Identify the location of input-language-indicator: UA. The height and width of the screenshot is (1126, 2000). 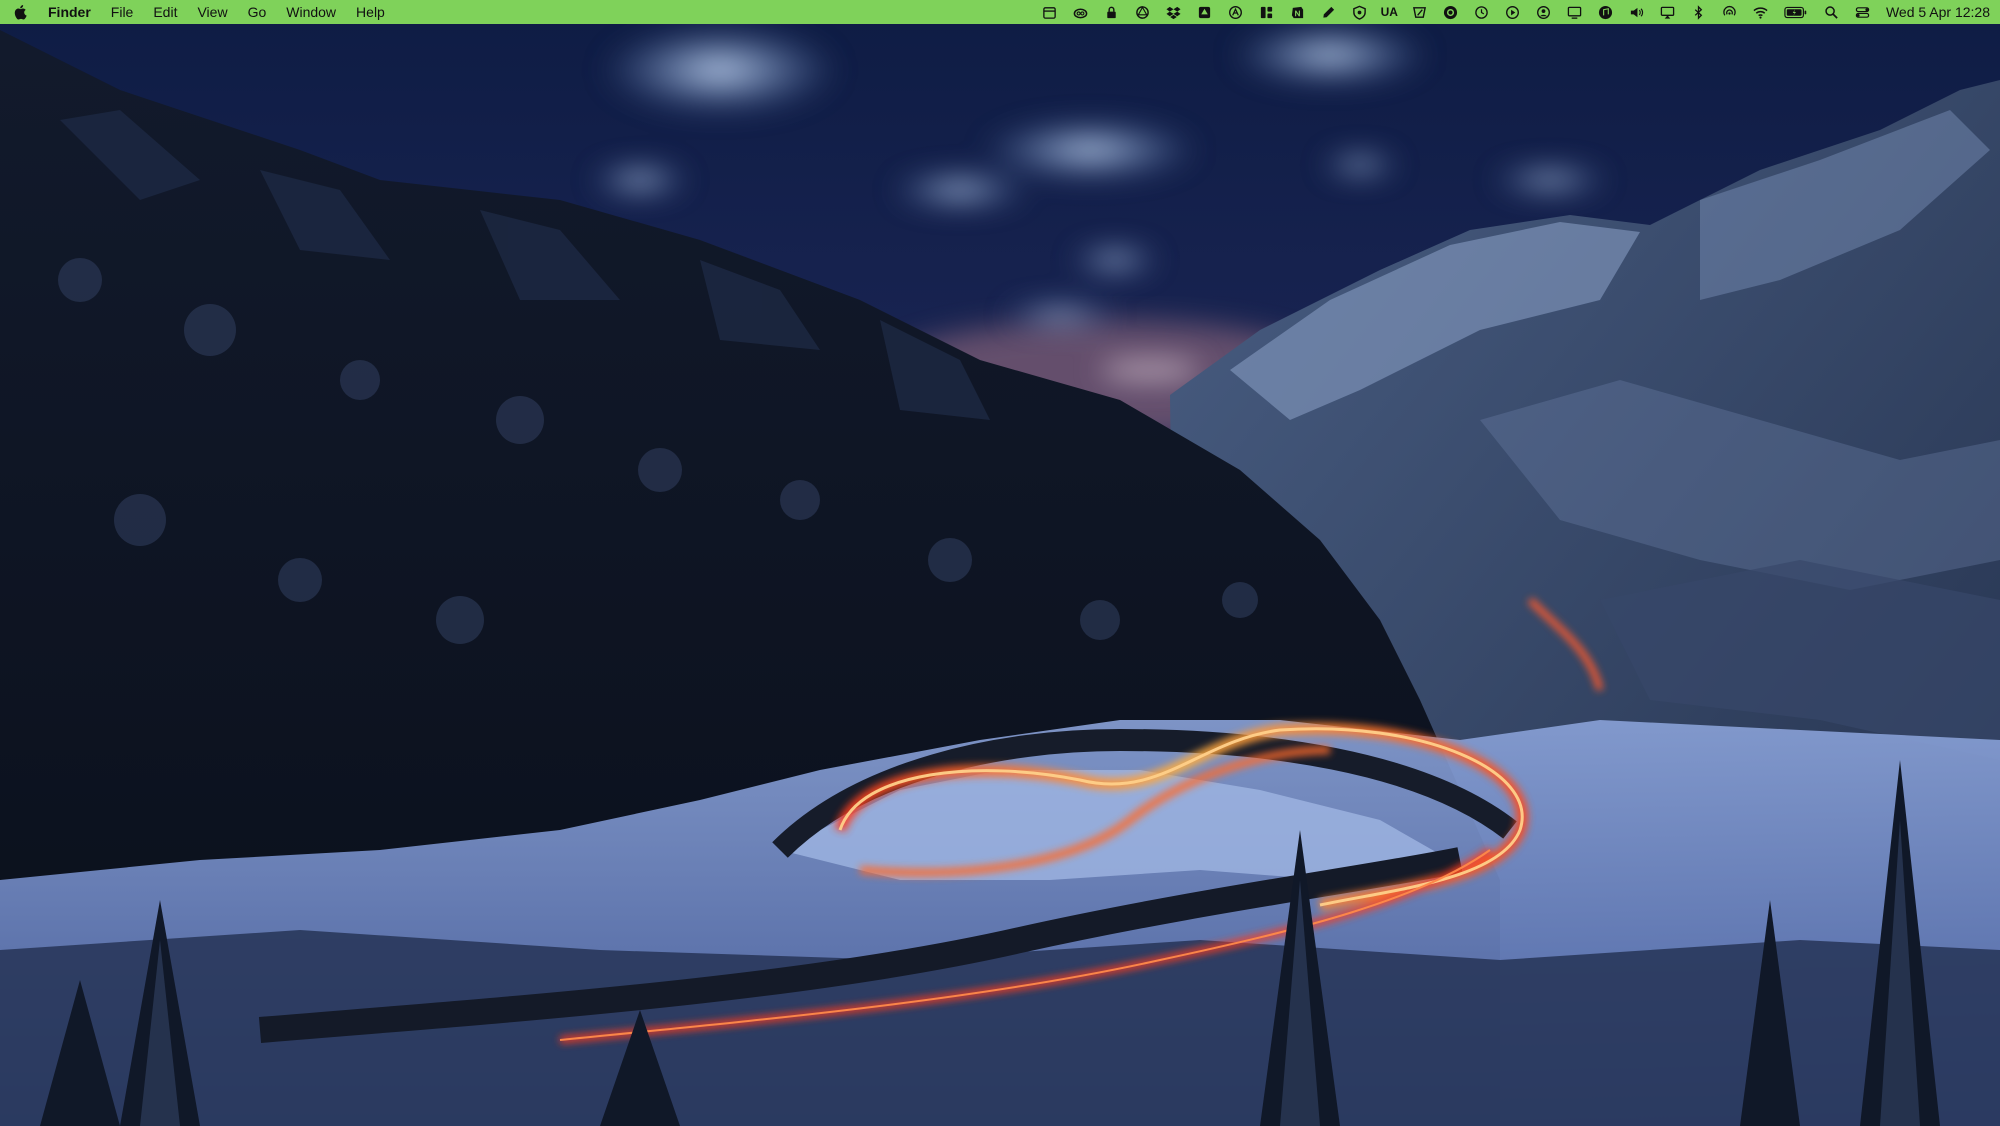
(1389, 12).